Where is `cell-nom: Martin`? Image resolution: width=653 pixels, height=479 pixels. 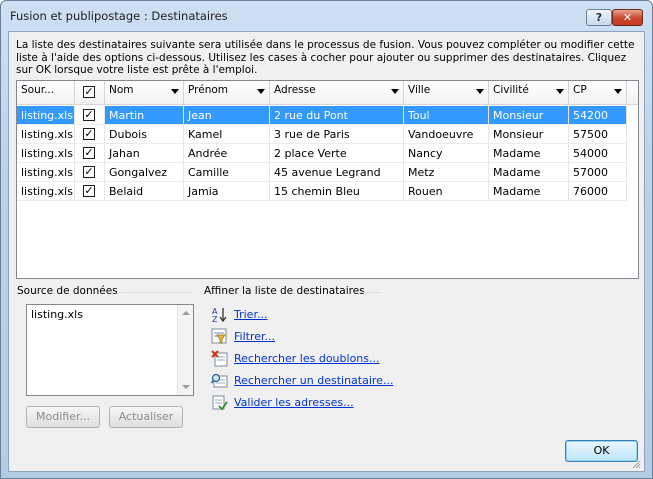
cell-nom: Martin is located at coordinates (144, 115).